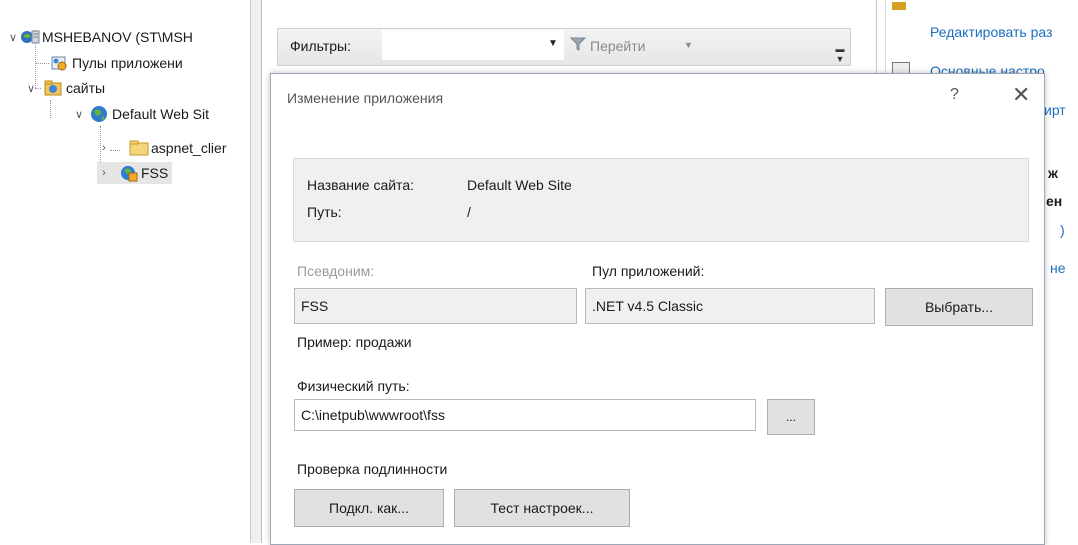 This screenshot has height=545, width=1078. Describe the element at coordinates (353, 386) in the screenshot. I see `physical-path-label: Физический путь:` at that location.